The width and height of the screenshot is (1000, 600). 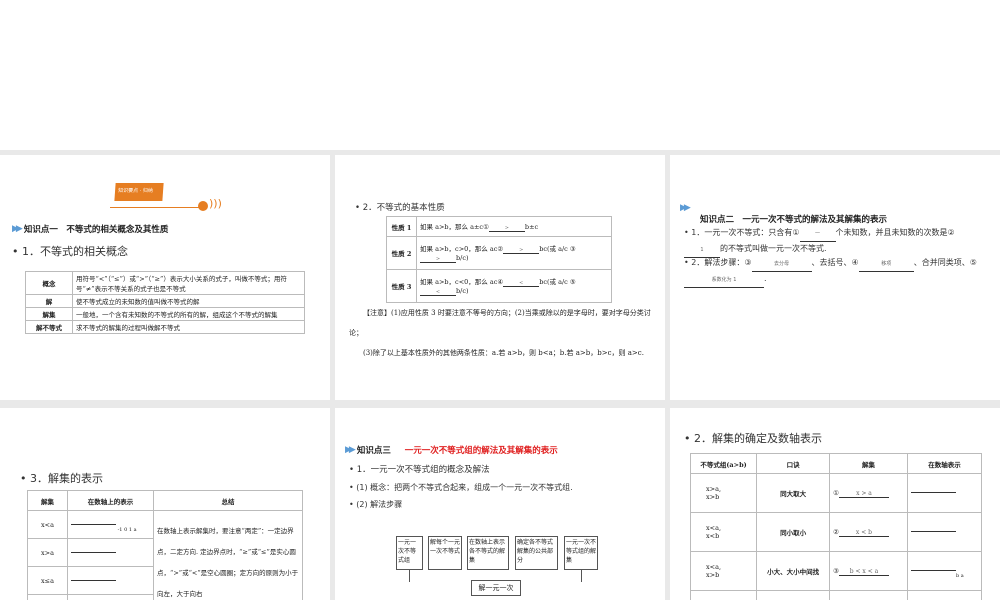 What do you see at coordinates (753, 438) in the screenshot?
I see `heading: • 2．解集的确定及数轴表示` at bounding box center [753, 438].